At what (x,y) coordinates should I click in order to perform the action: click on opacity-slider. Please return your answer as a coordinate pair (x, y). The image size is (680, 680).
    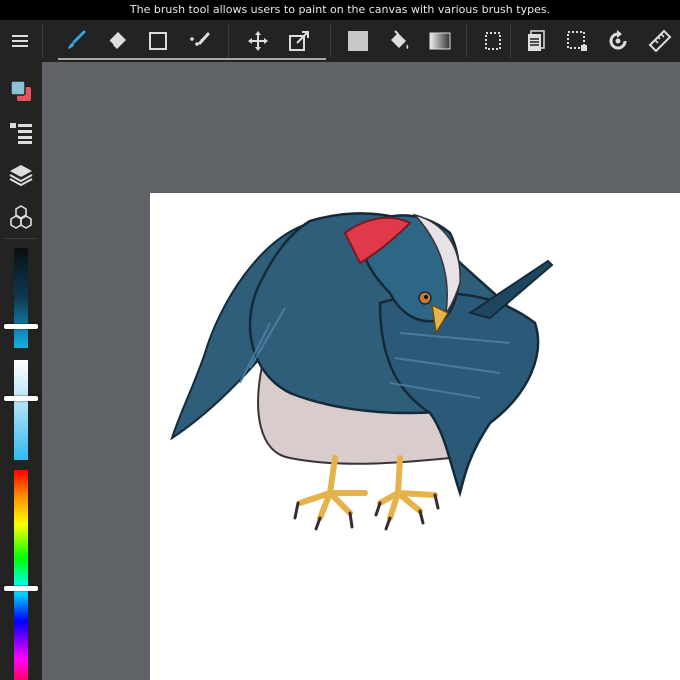
    Looking at the image, I should click on (21, 410).